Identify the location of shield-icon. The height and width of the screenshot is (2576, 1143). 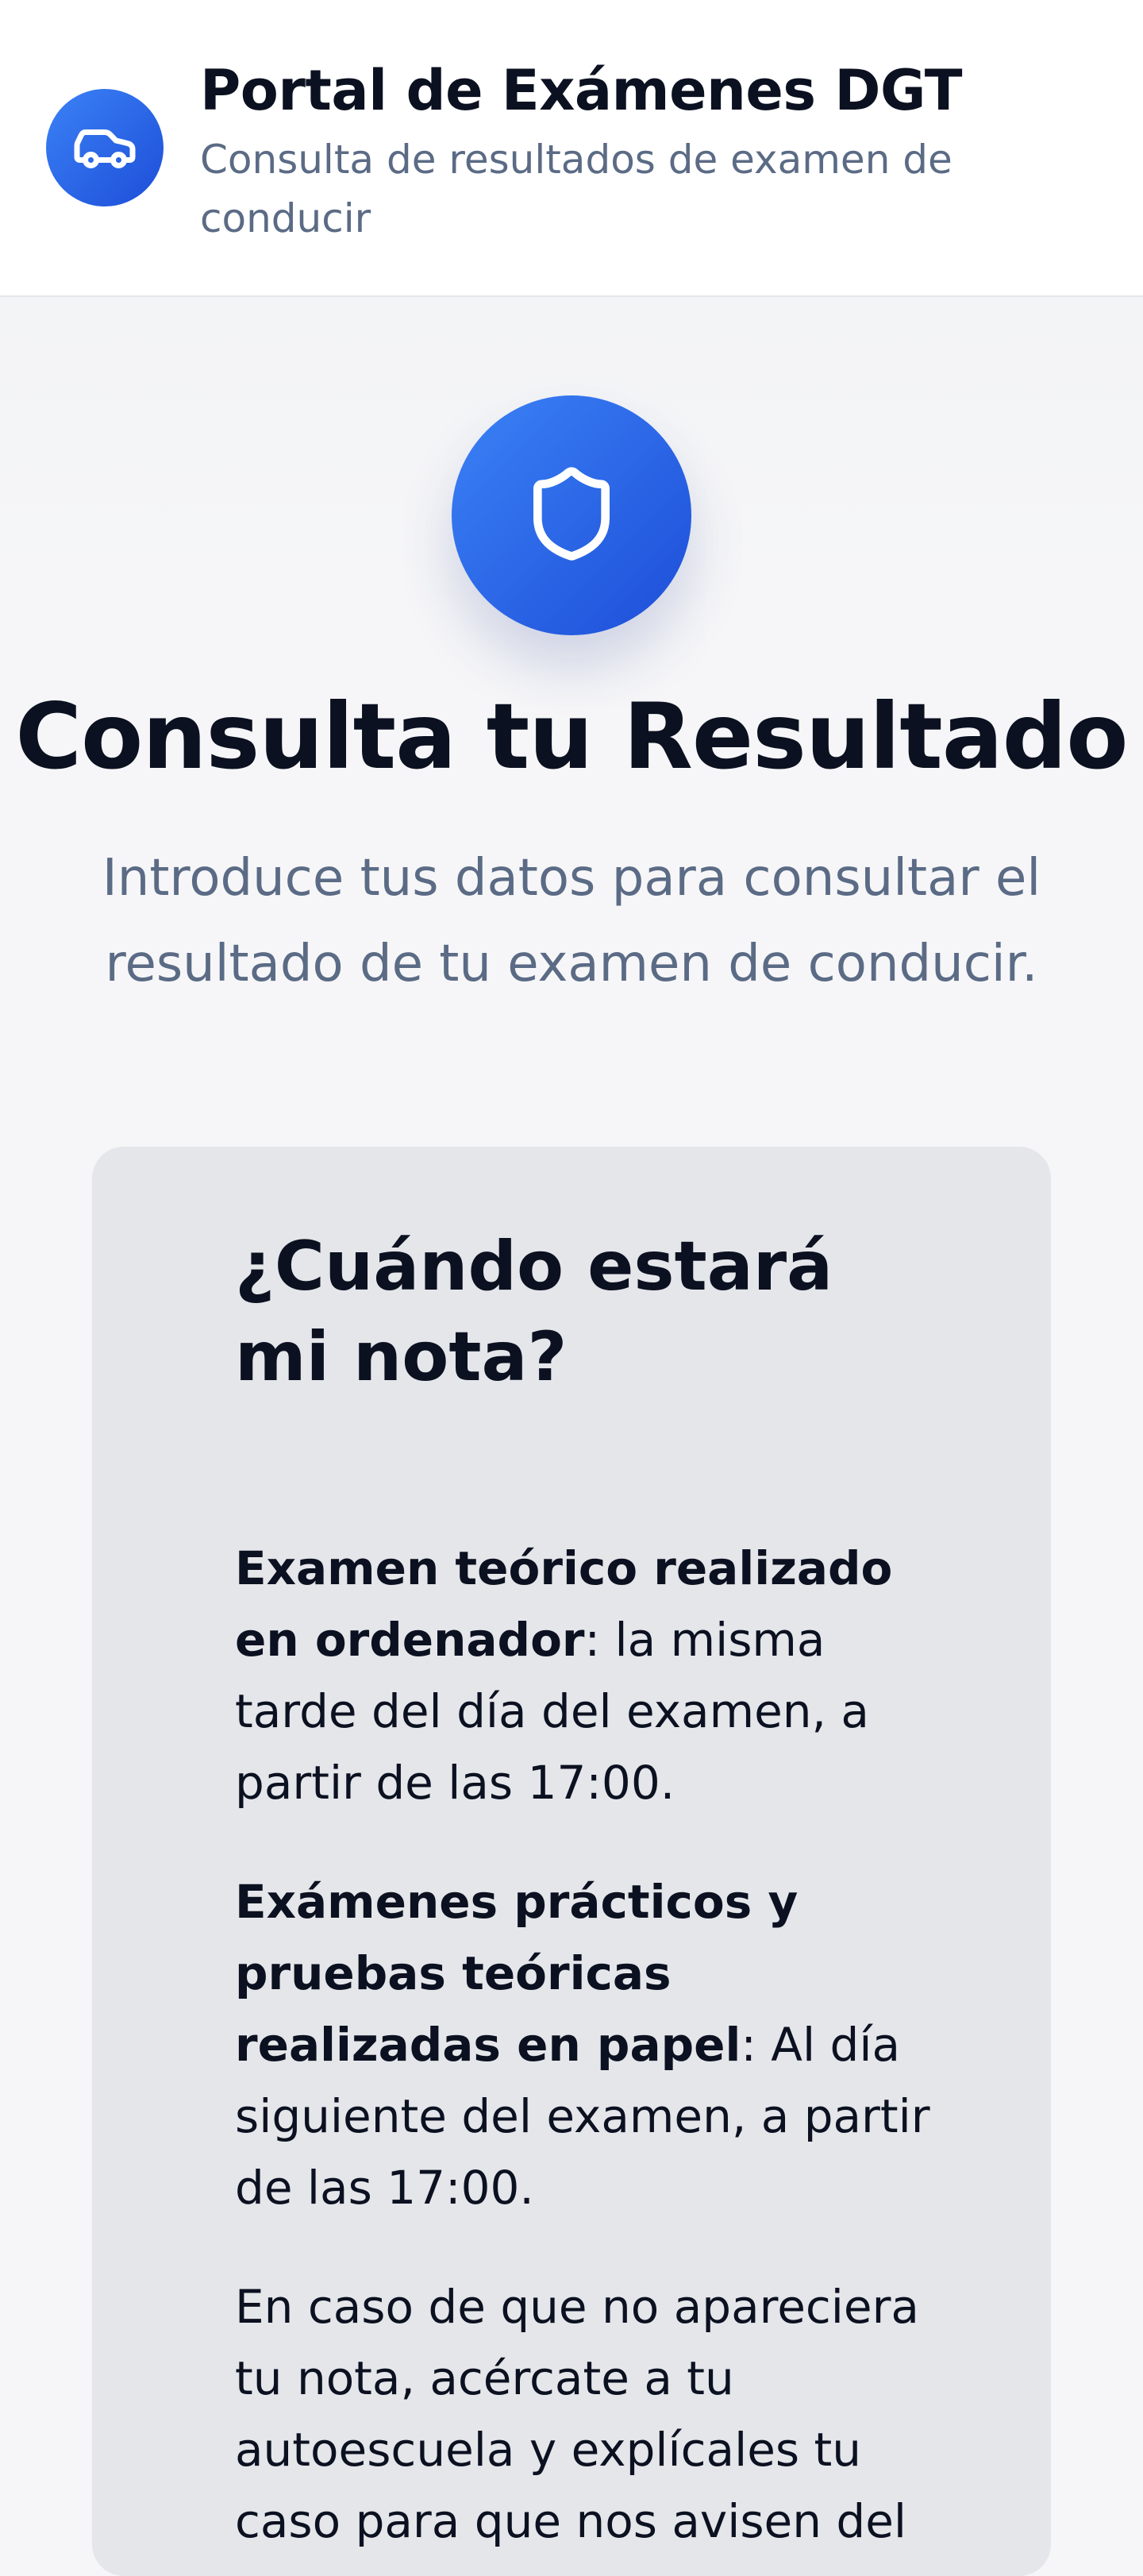
(571, 515).